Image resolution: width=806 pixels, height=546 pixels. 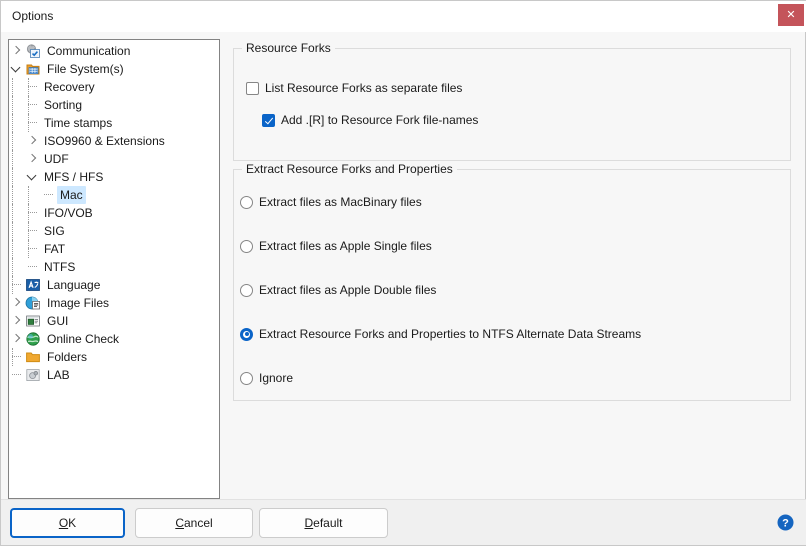 What do you see at coordinates (33, 339) in the screenshot?
I see `globe-icon` at bounding box center [33, 339].